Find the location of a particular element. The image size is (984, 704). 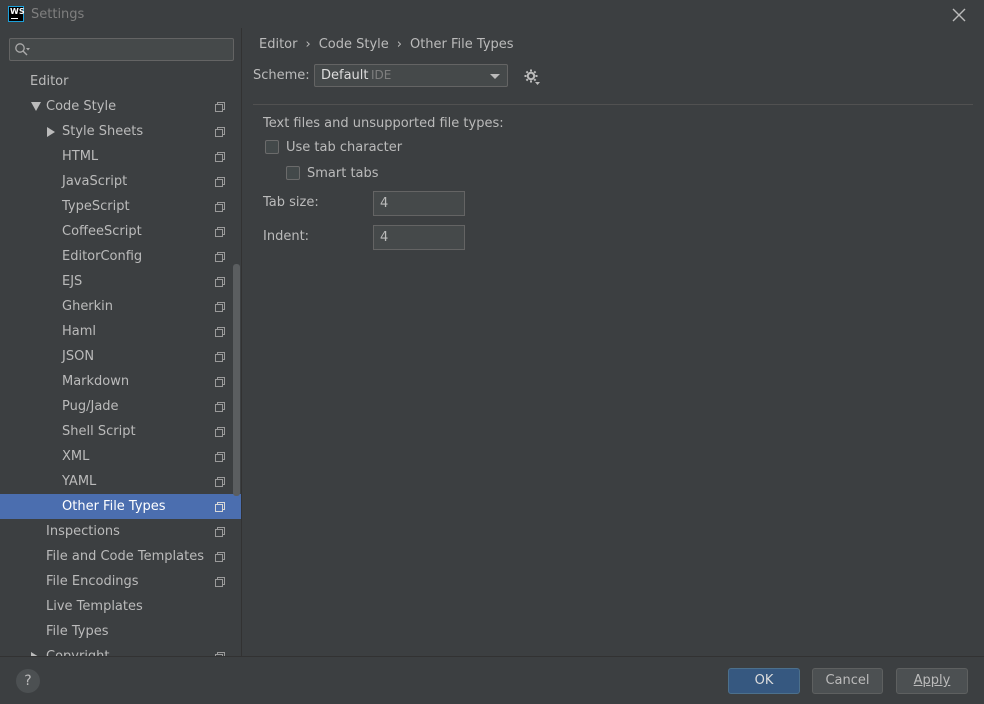

dialog-footer: ? OK Cancel Apply is located at coordinates (492, 680).